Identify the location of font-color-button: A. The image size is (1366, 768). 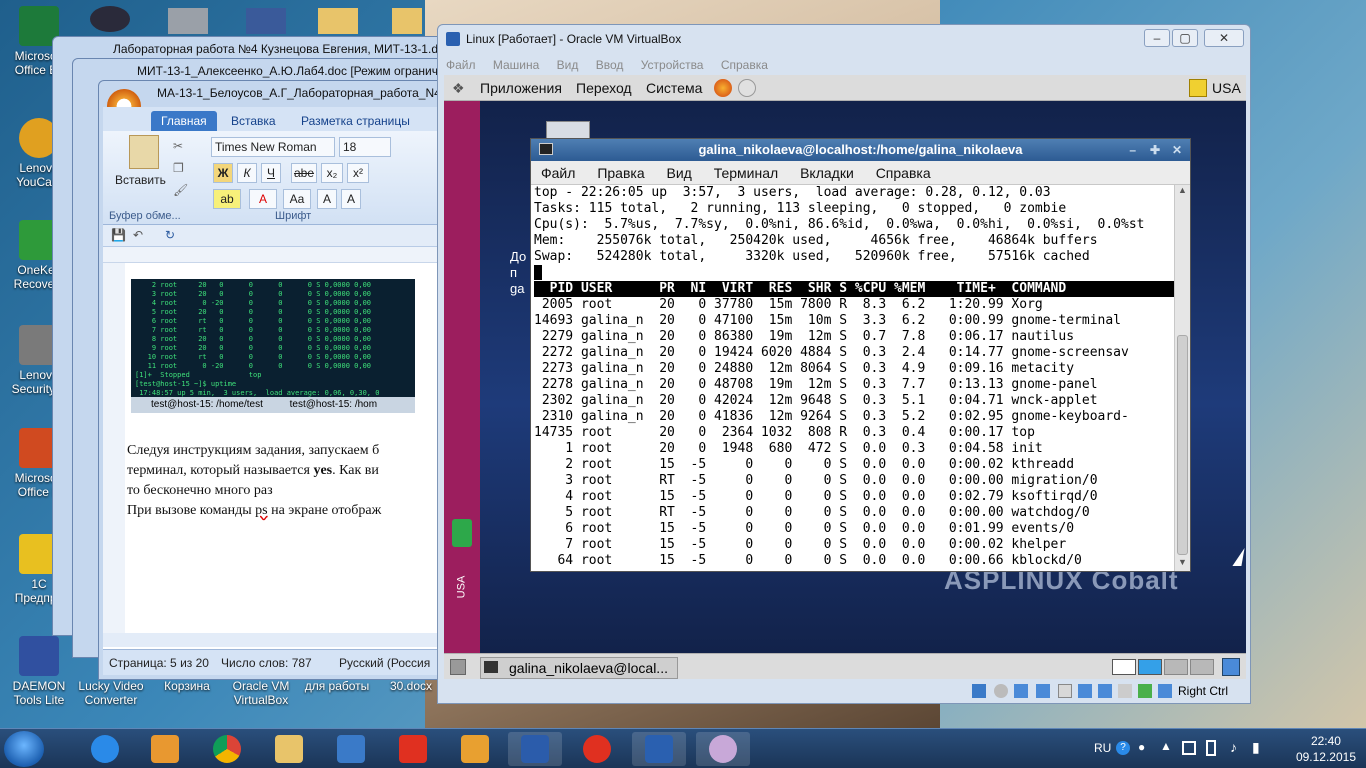
(263, 199).